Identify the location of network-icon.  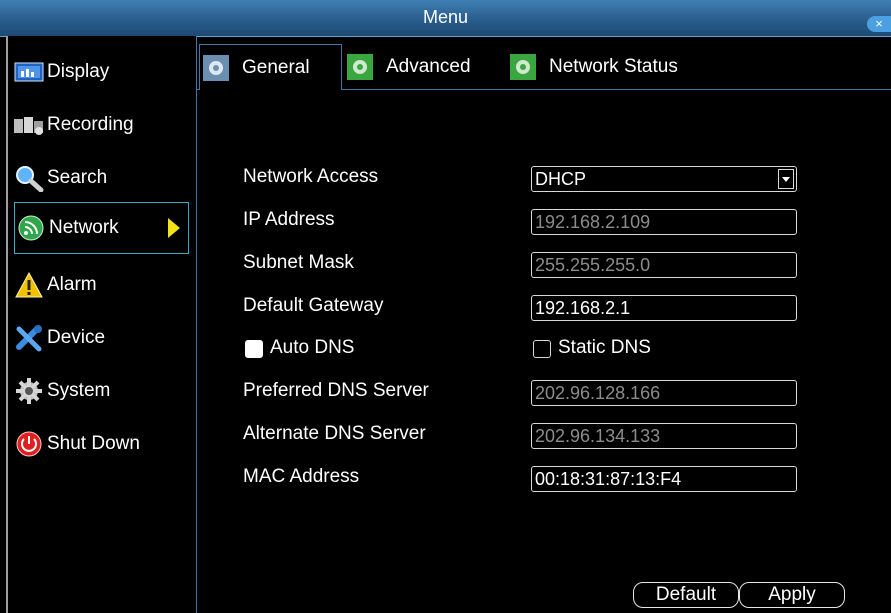
(31, 228).